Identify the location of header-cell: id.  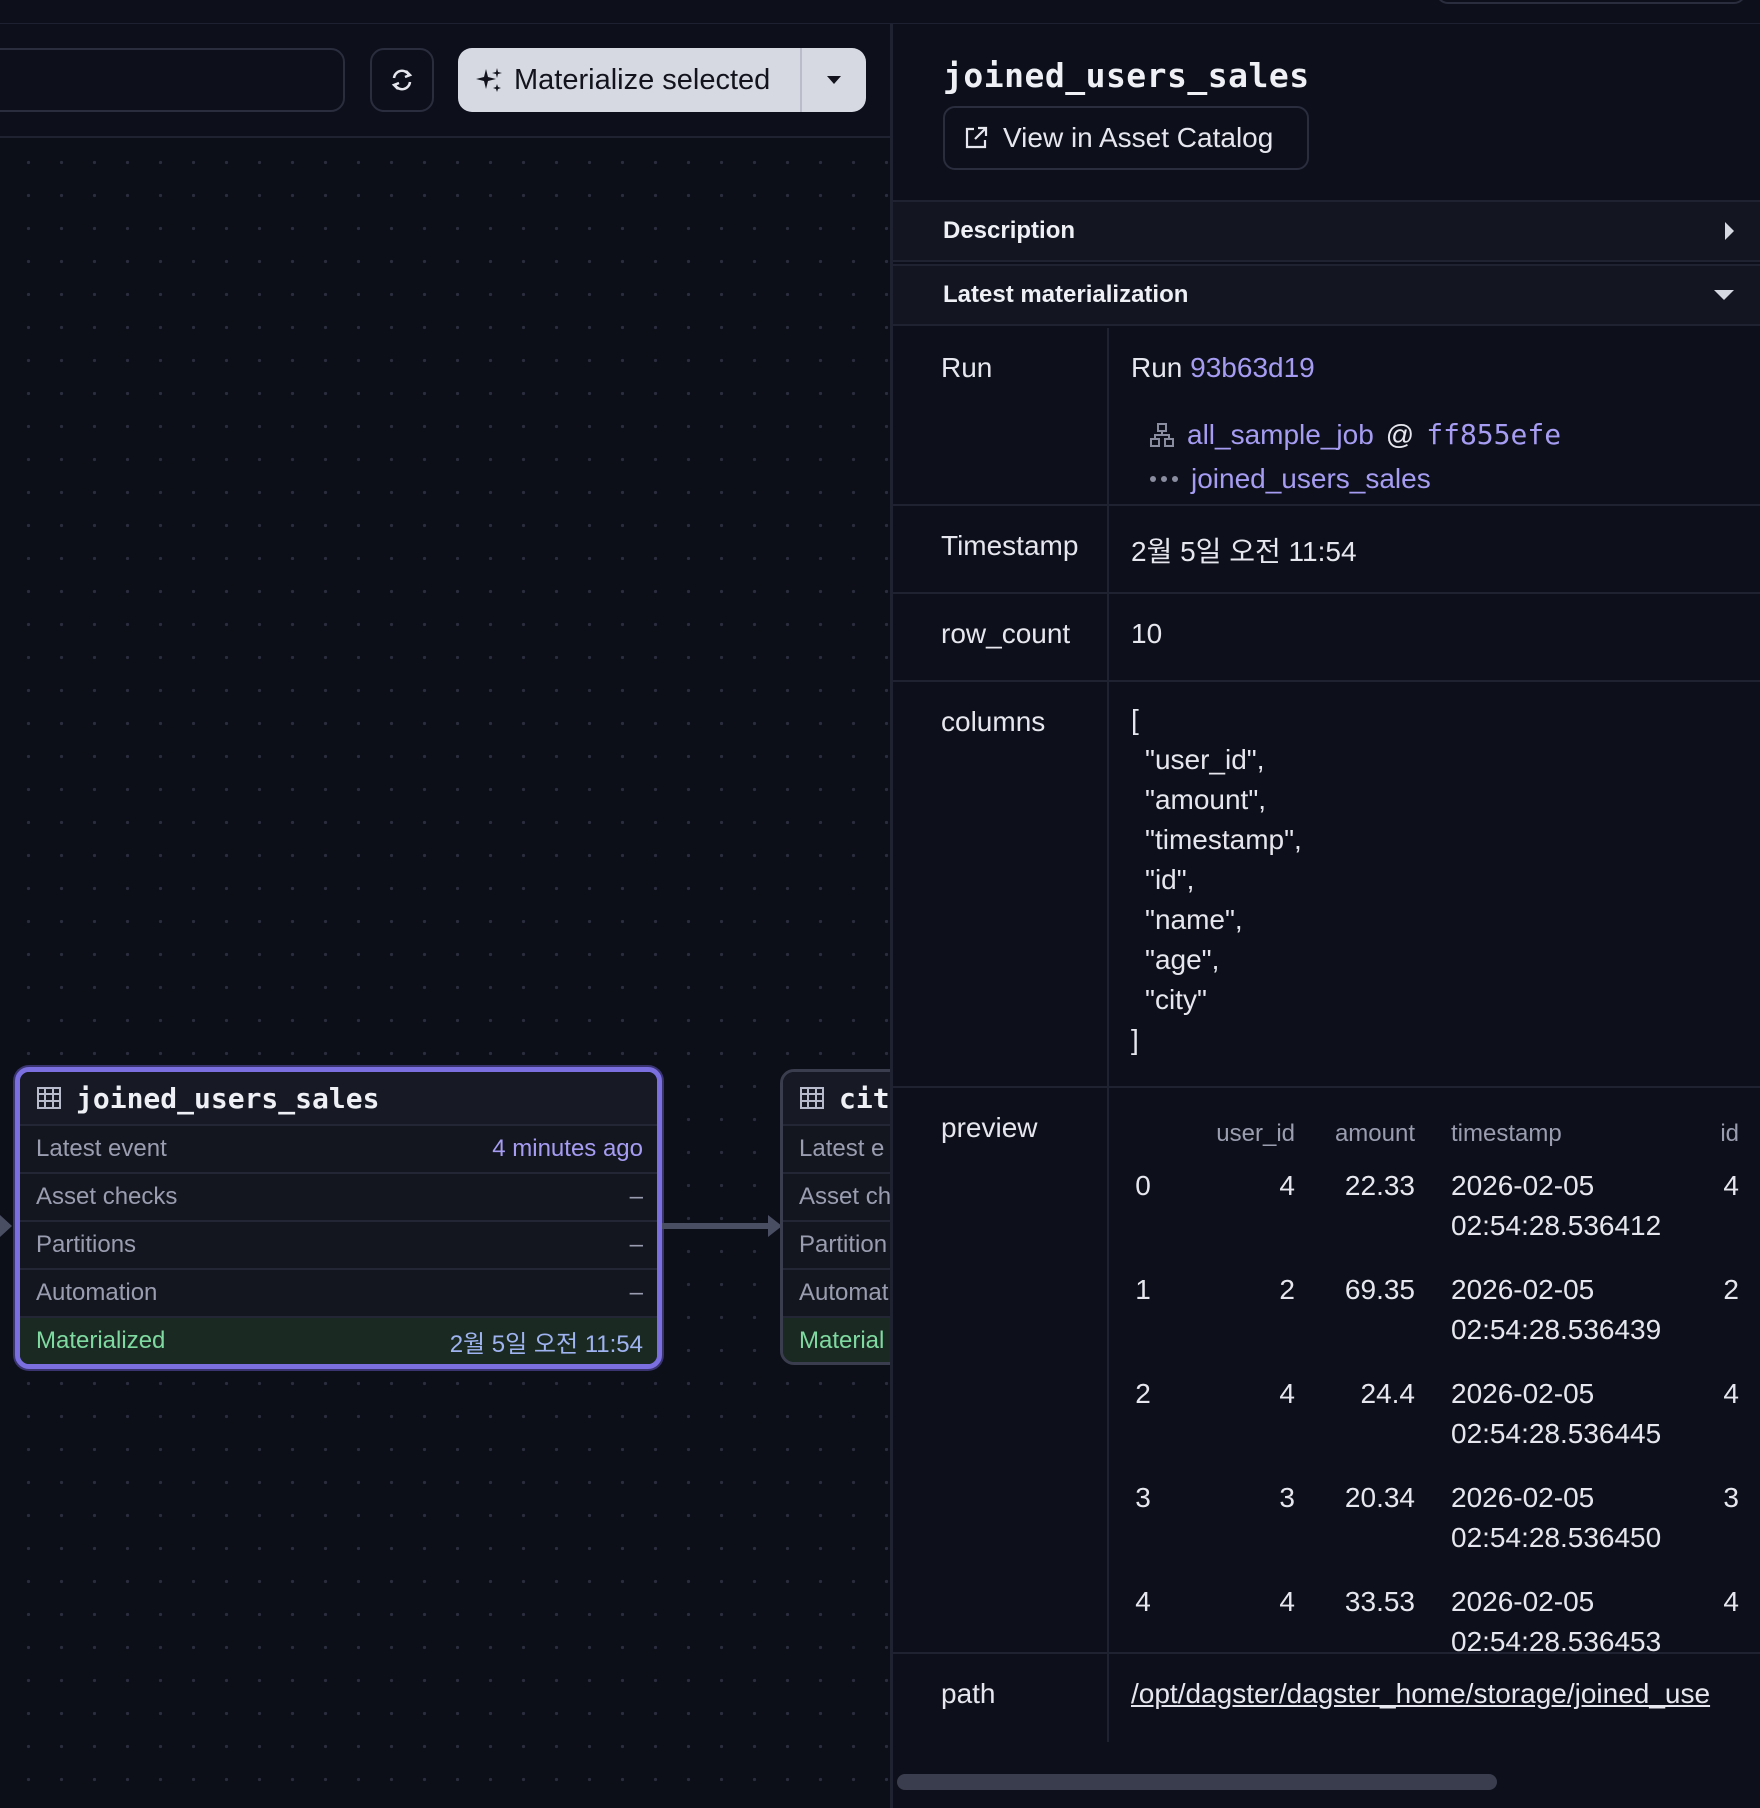
(1729, 1133).